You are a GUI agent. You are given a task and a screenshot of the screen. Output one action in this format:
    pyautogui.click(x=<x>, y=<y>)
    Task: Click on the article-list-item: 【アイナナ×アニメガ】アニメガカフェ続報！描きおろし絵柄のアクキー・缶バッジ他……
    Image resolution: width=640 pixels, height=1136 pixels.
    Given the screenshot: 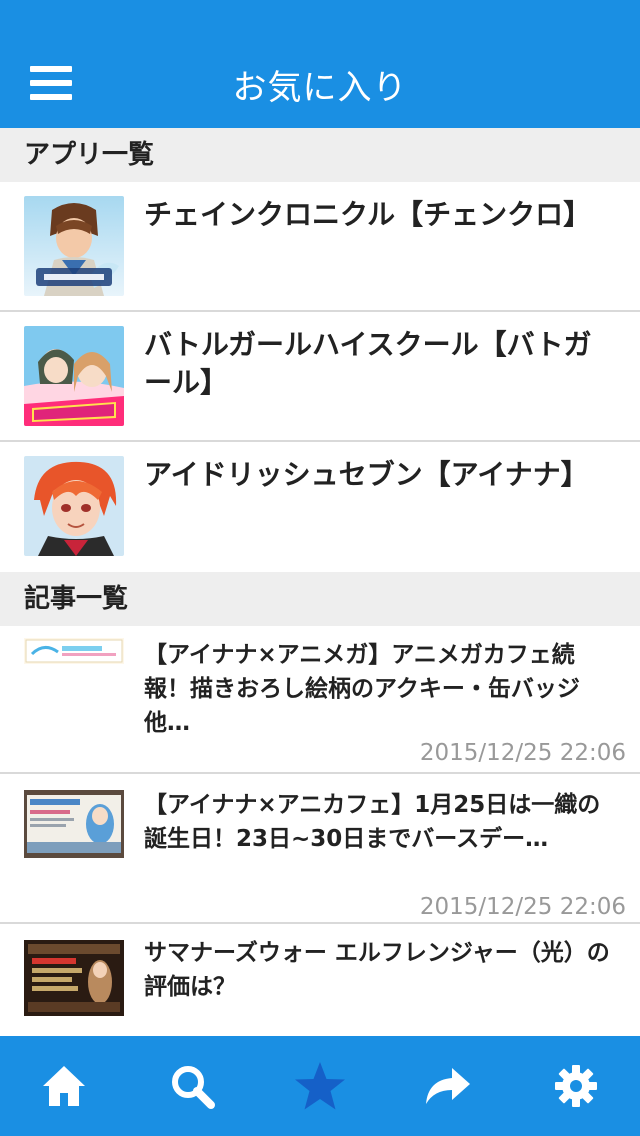 What is the action you would take?
    pyautogui.click(x=320, y=700)
    